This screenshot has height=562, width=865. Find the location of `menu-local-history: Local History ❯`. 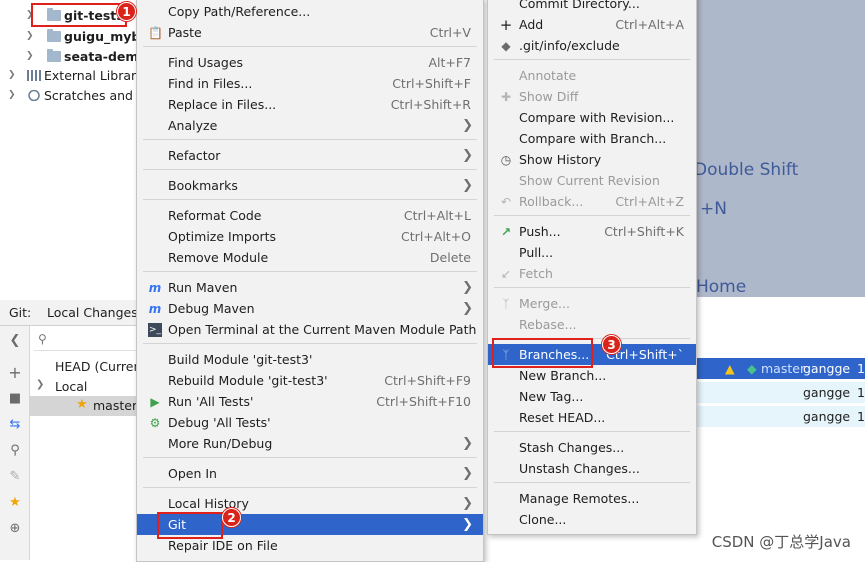

menu-local-history: Local History ❯ is located at coordinates (310, 503).